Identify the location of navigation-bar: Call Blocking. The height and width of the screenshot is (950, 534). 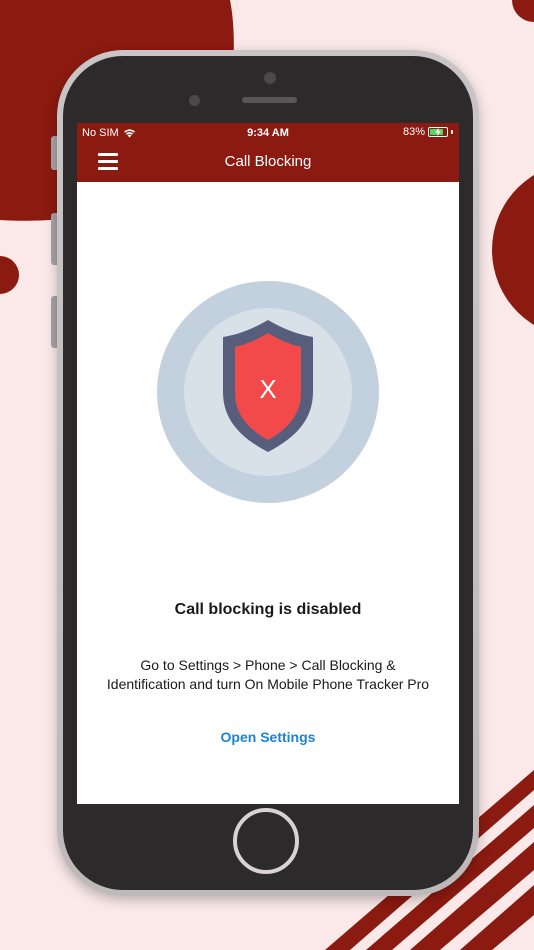
(268, 162).